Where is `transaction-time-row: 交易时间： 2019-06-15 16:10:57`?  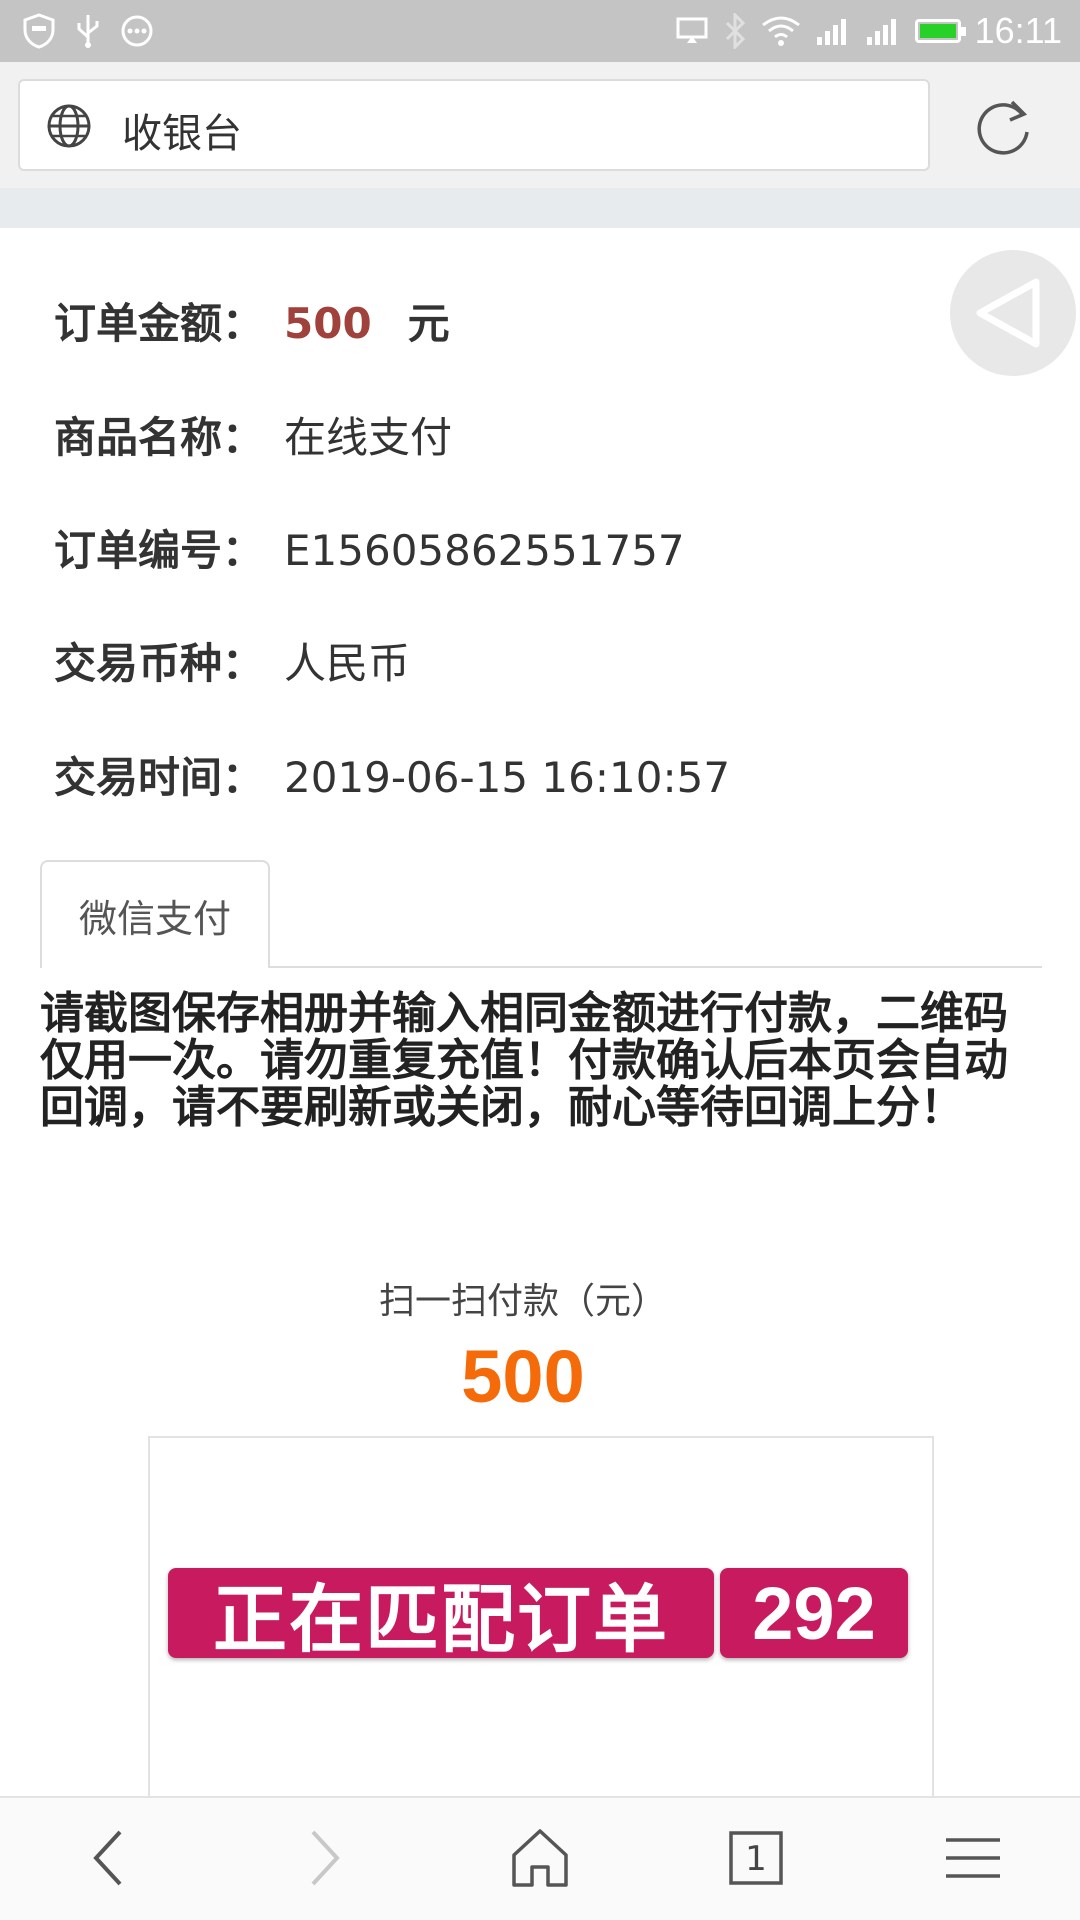
transaction-time-row: 交易时间： 2019-06-15 16:10:57 is located at coordinates (392, 774).